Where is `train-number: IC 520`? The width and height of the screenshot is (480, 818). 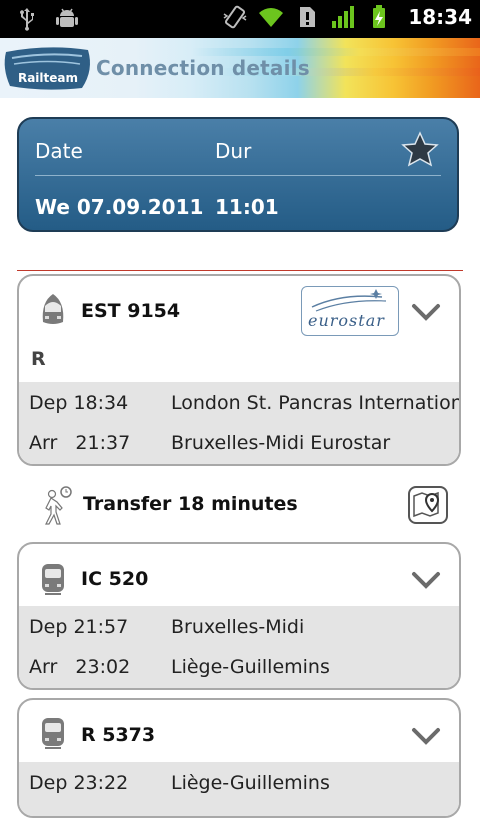
train-number: IC 520 is located at coordinates (115, 579).